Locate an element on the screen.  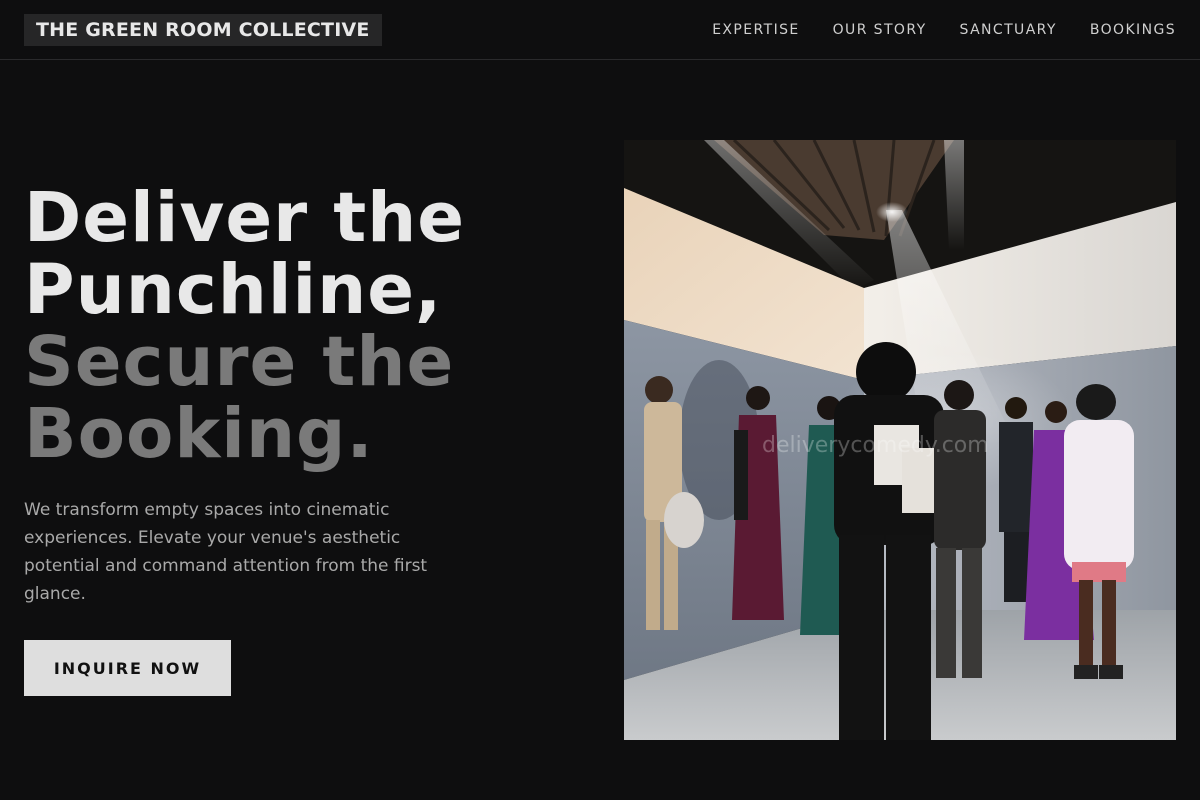
hero-title-line: Booking. is located at coordinates (199, 434).